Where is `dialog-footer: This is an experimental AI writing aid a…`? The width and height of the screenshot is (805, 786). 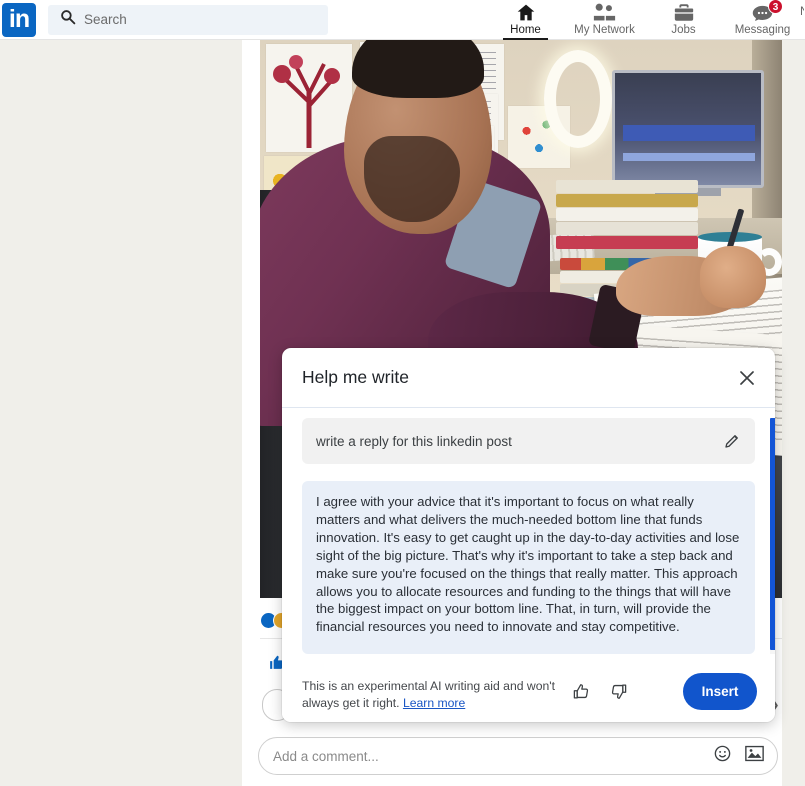 dialog-footer: This is an experimental AI writing aid a… is located at coordinates (528, 688).